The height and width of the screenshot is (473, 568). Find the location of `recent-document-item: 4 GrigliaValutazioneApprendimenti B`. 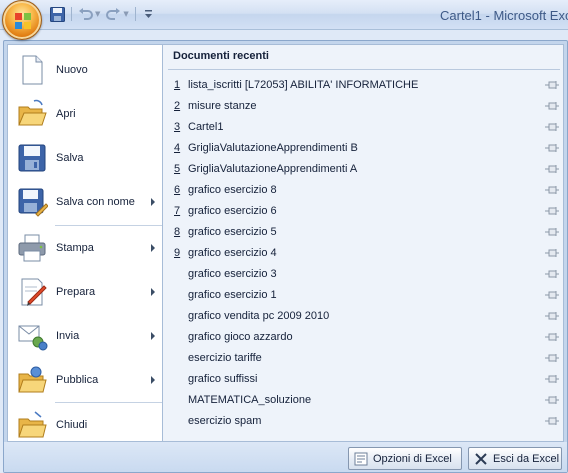

recent-document-item: 4 GrigliaValutazioneApprendimenti B is located at coordinates (363, 148).